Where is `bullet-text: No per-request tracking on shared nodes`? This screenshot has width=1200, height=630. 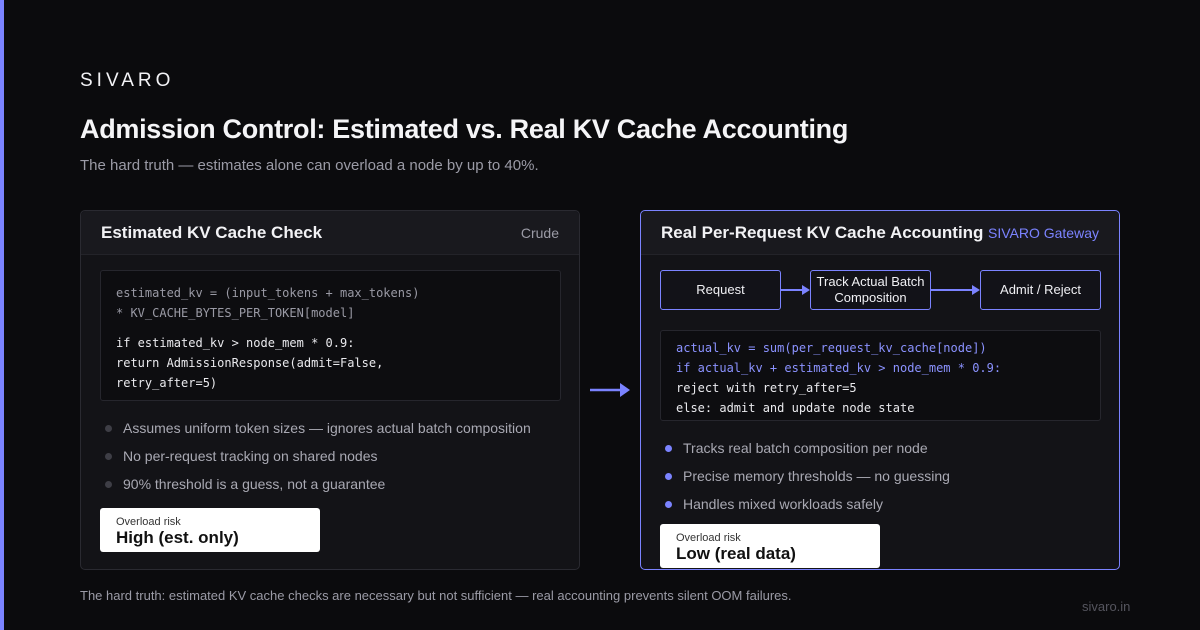
bullet-text: No per-request tracking on shared nodes is located at coordinates (250, 456).